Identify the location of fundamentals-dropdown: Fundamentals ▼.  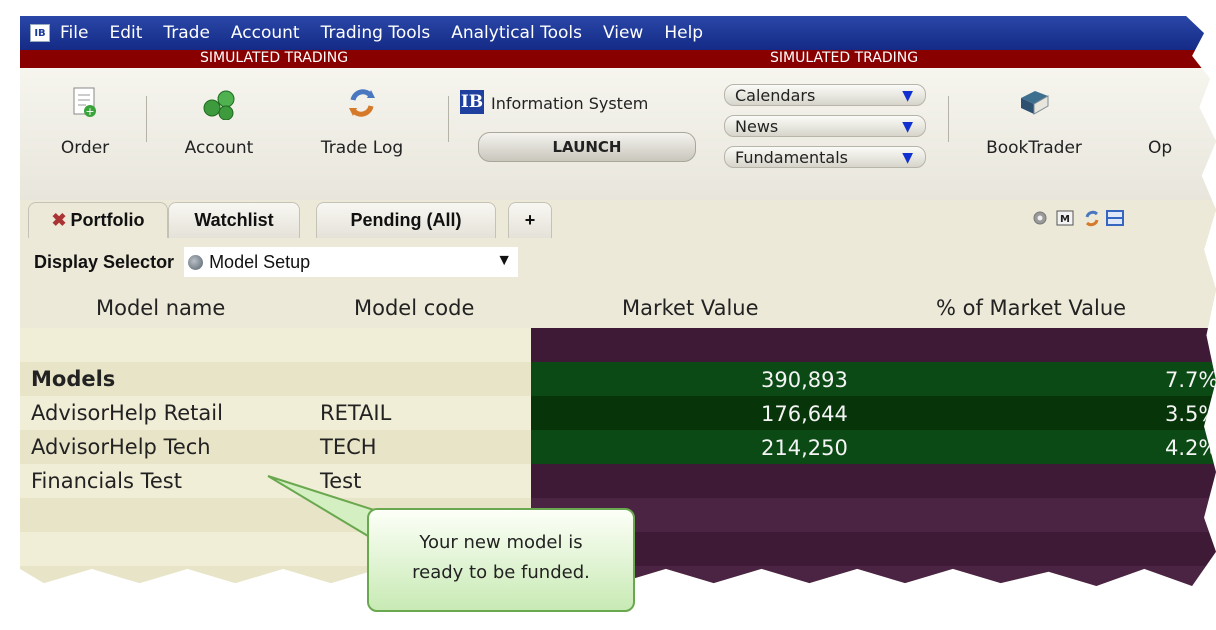
(825, 157).